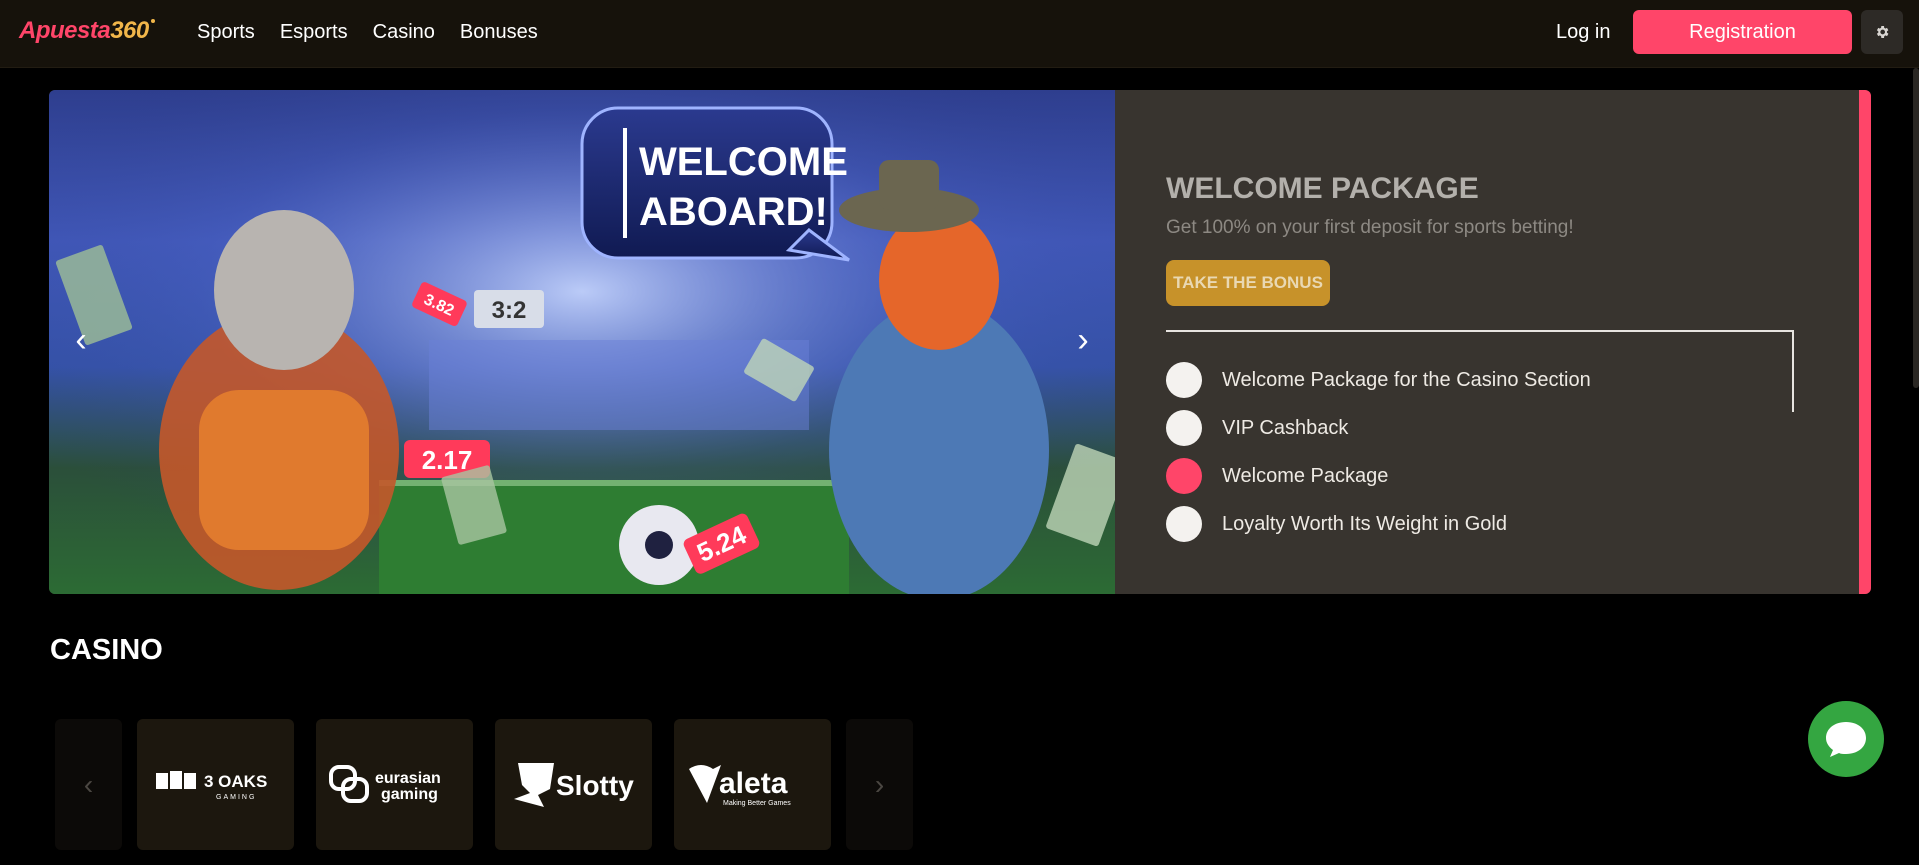 The image size is (1919, 865). I want to click on chevron-left-icon: ‹, so click(88, 784).